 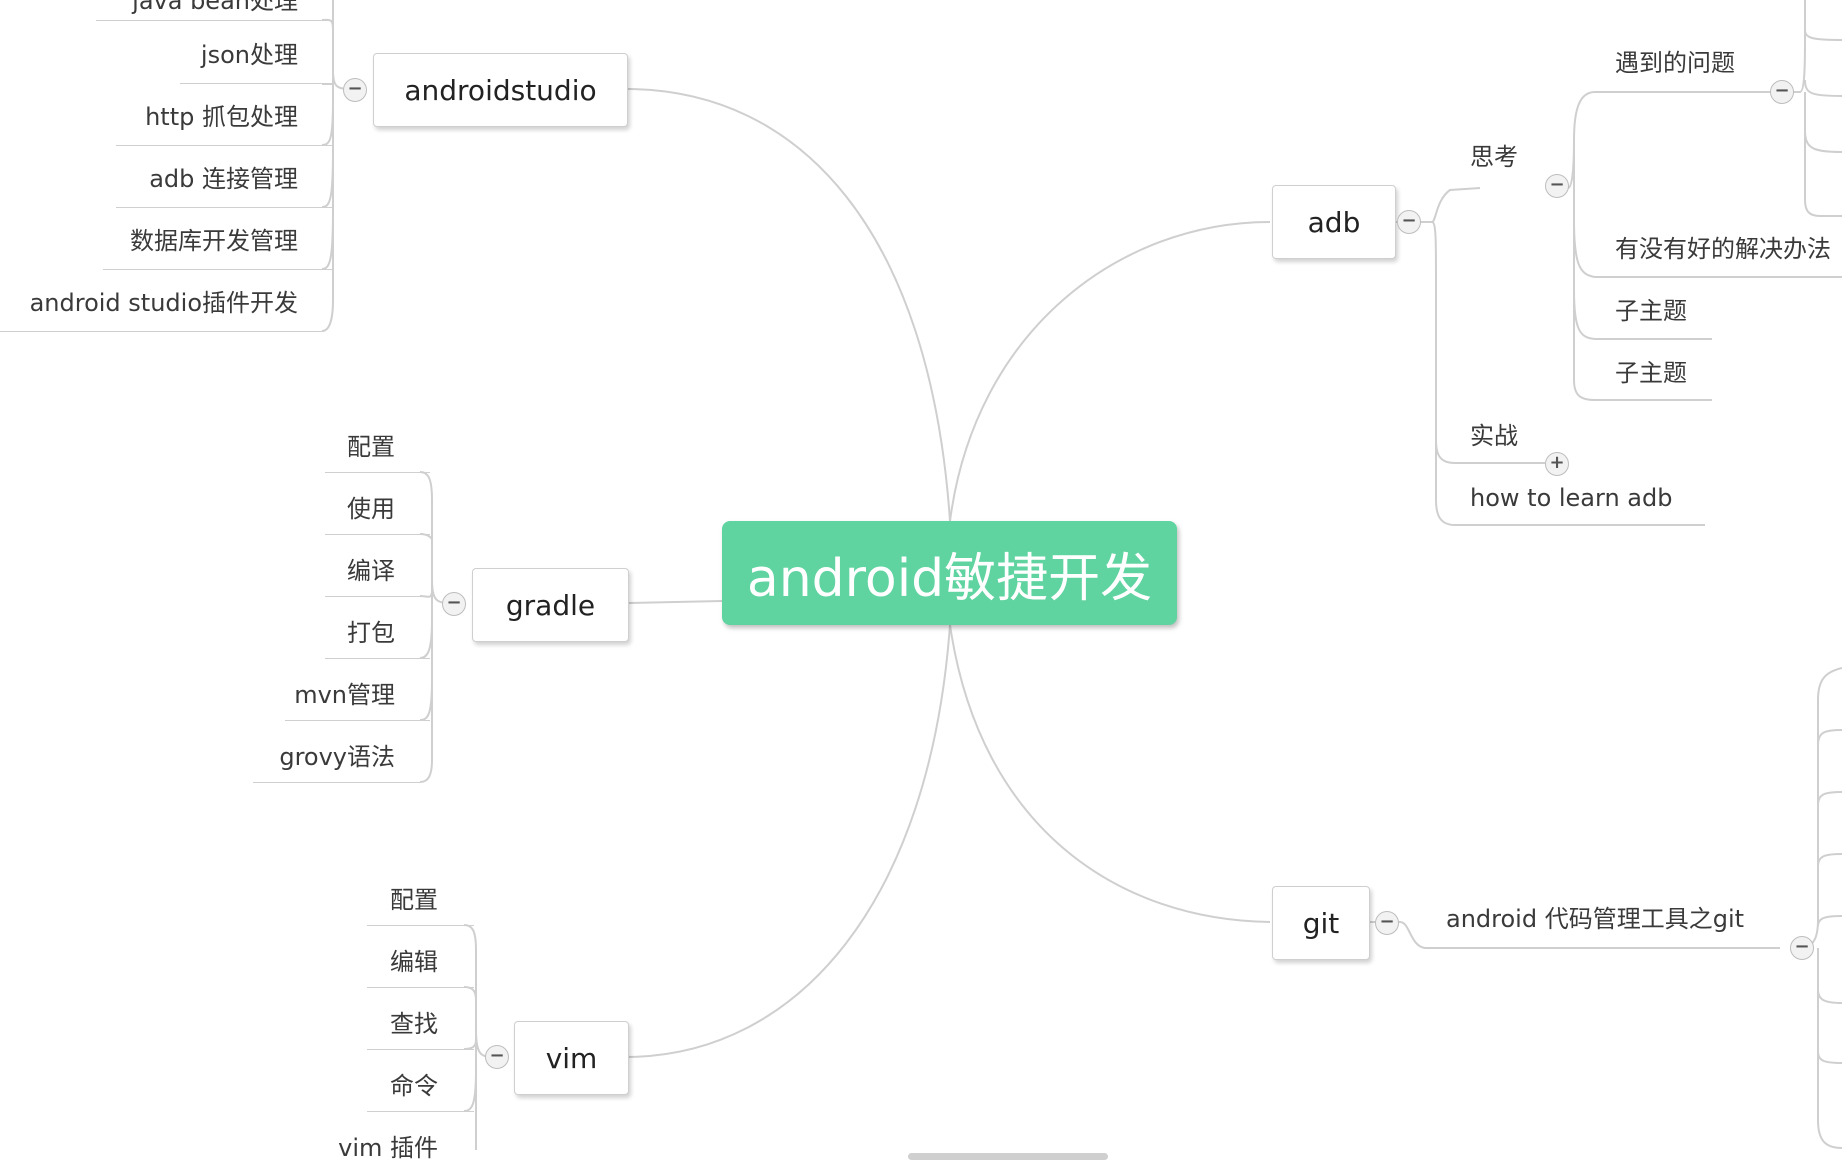 I want to click on collapse-toggle-gradle: −, so click(x=454, y=604).